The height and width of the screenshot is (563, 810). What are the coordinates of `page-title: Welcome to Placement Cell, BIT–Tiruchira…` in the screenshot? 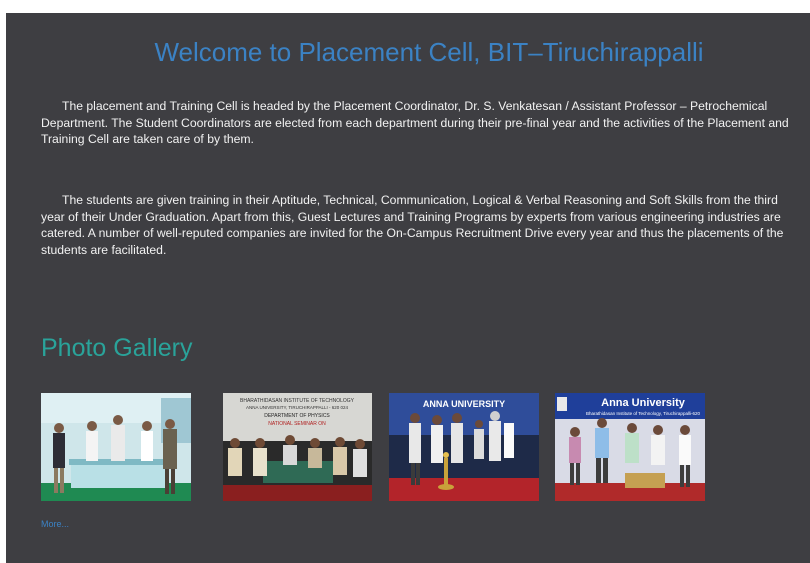 It's located at (429, 52).